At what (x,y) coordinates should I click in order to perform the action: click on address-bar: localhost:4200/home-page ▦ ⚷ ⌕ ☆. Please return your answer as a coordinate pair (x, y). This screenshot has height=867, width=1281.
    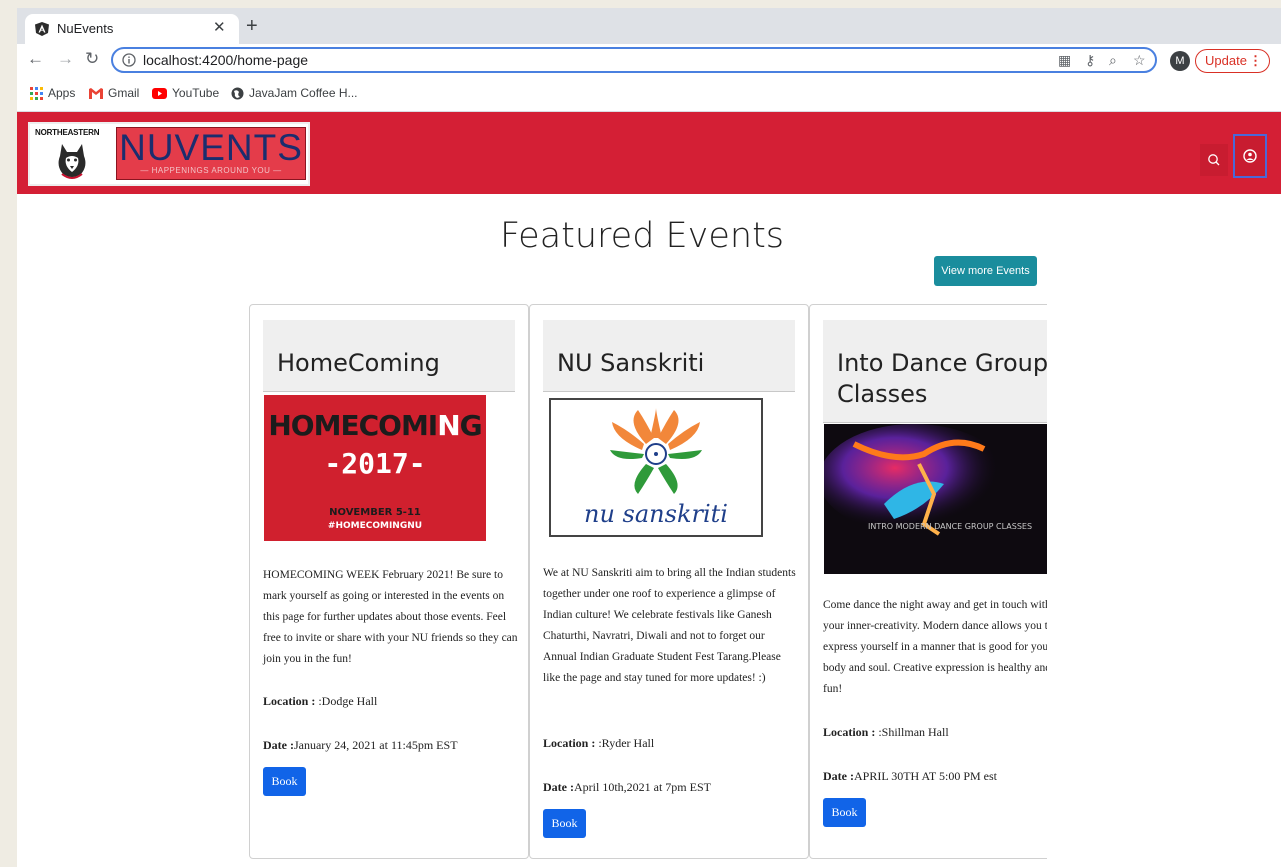
    Looking at the image, I should click on (634, 60).